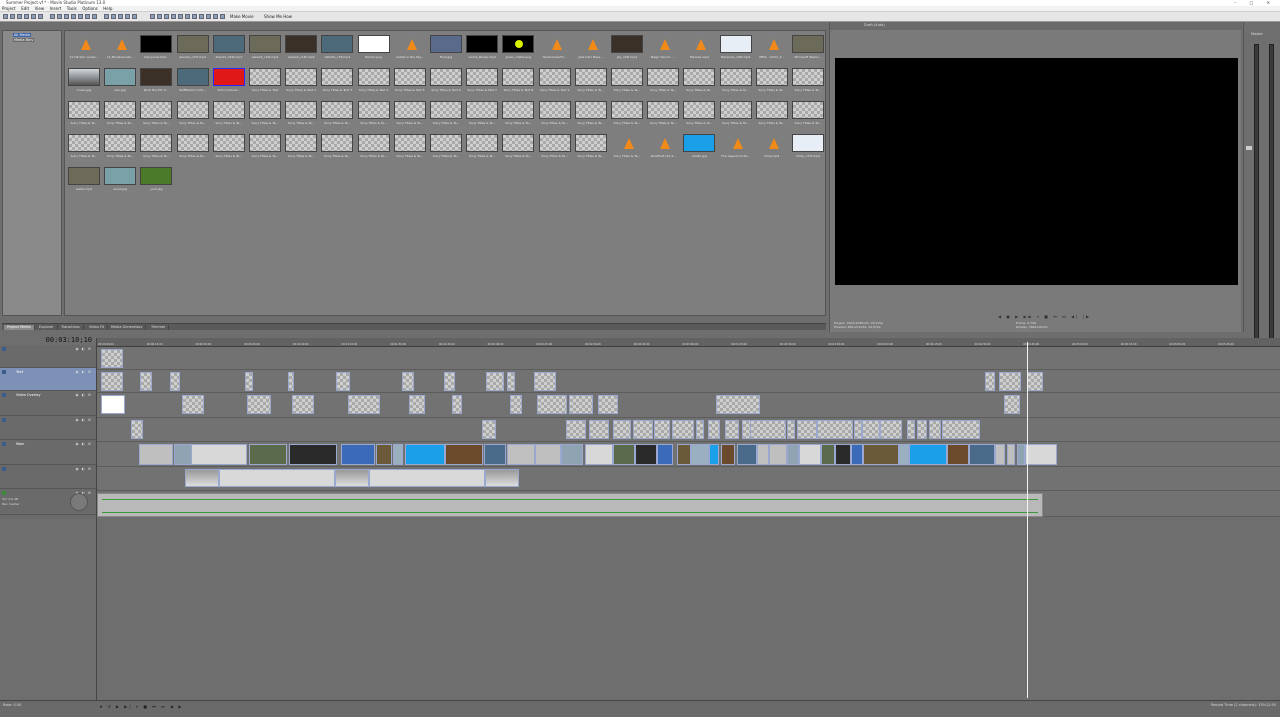 The image size is (1280, 717). What do you see at coordinates (301, 83) in the screenshot?
I see `media-thumbnail: Sony Titles & Text 2` at bounding box center [301, 83].